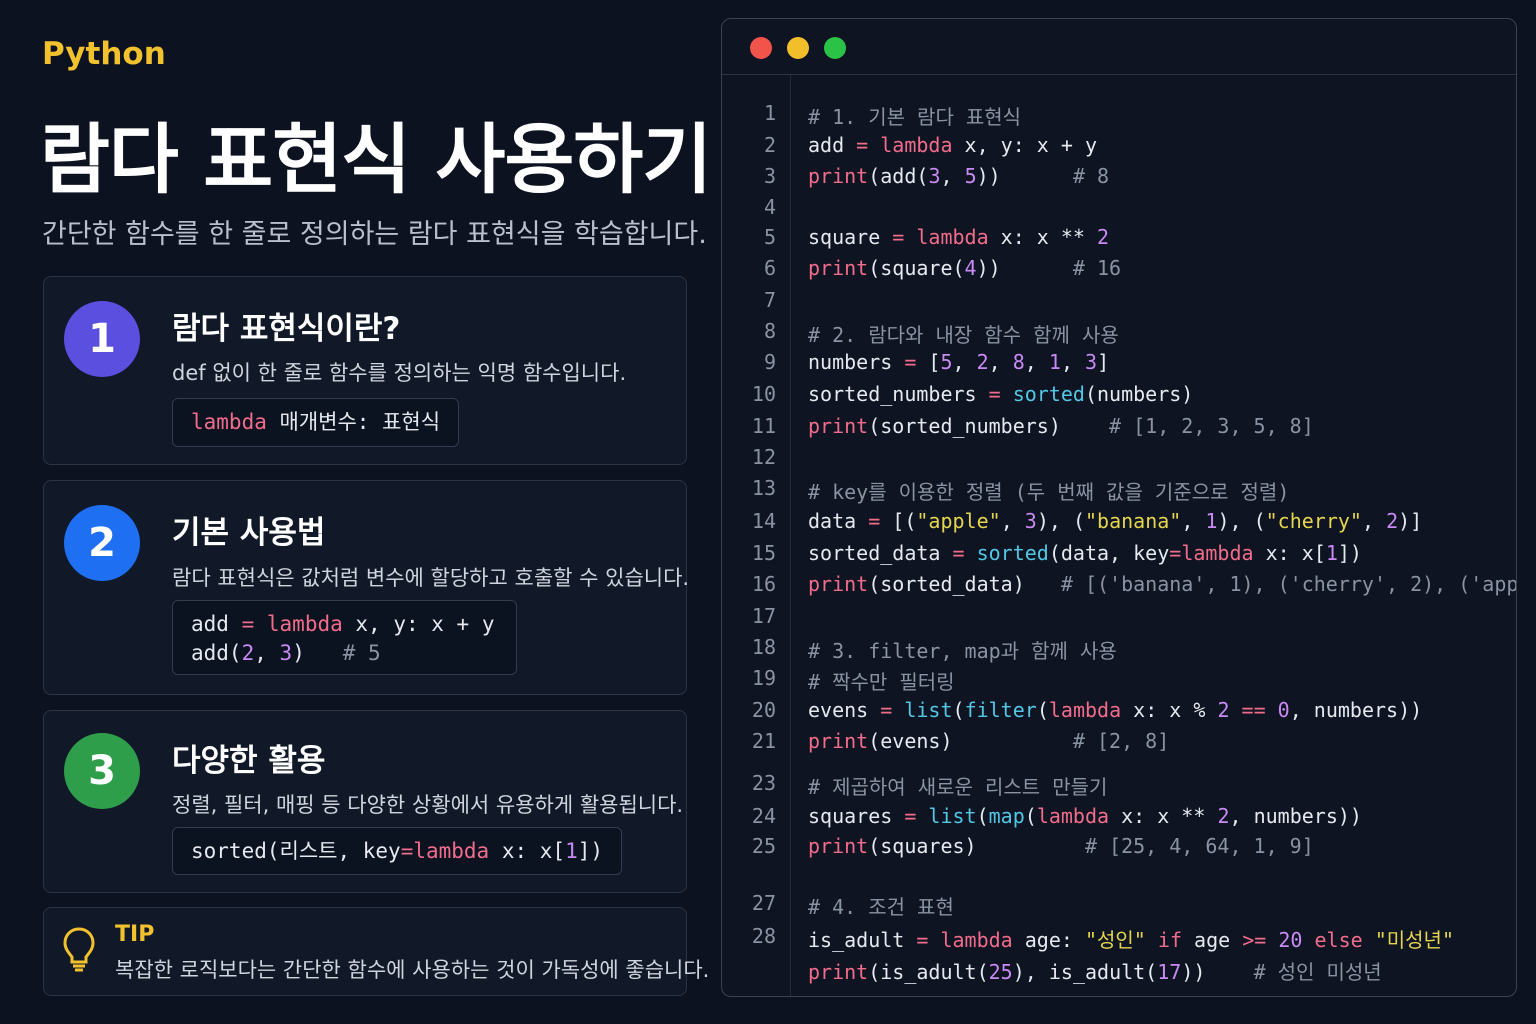 The height and width of the screenshot is (1024, 1536). What do you see at coordinates (958, 362) in the screenshot?
I see `code-line: numbers = [5, 2, 8, 1, 3]` at bounding box center [958, 362].